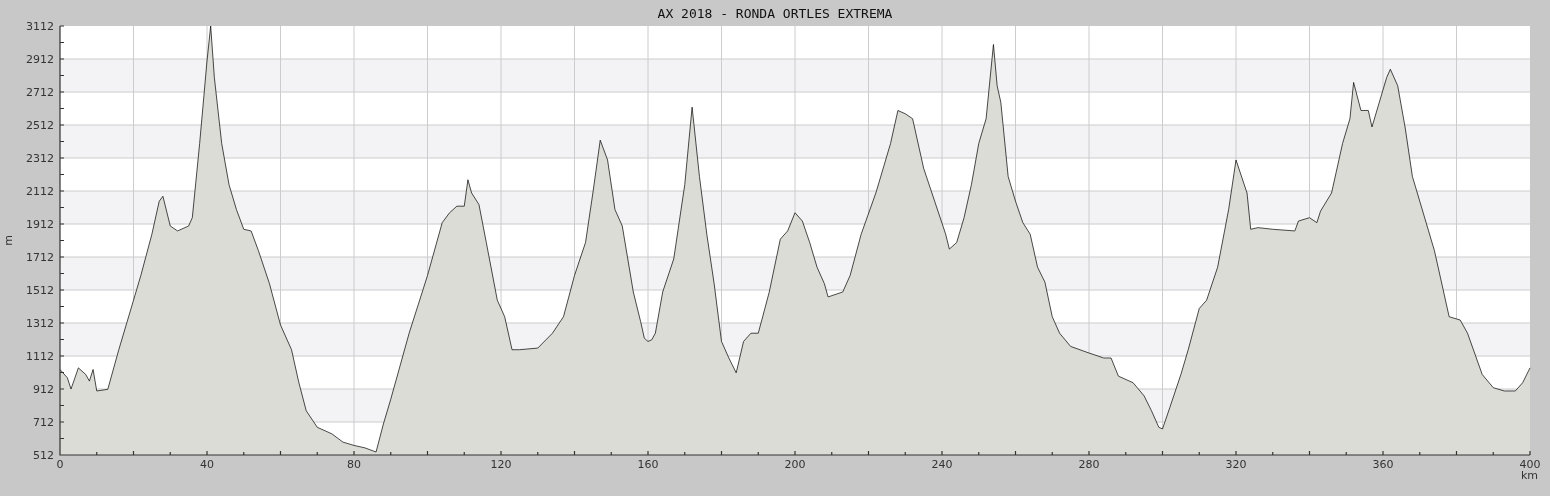 The width and height of the screenshot is (1550, 496). Describe the element at coordinates (40, 257) in the screenshot. I see `y-tick-label: 1712` at that location.